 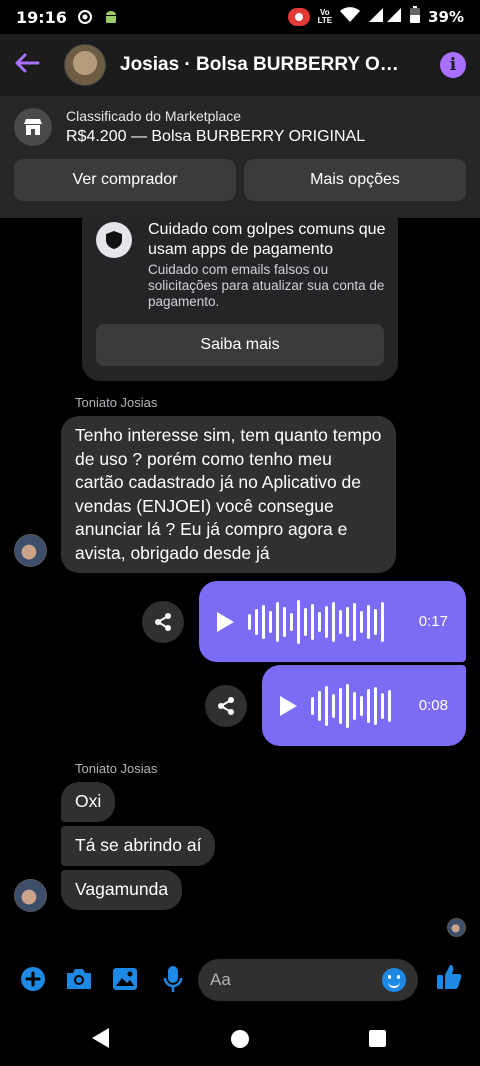 What do you see at coordinates (33, 127) in the screenshot?
I see `store-icon` at bounding box center [33, 127].